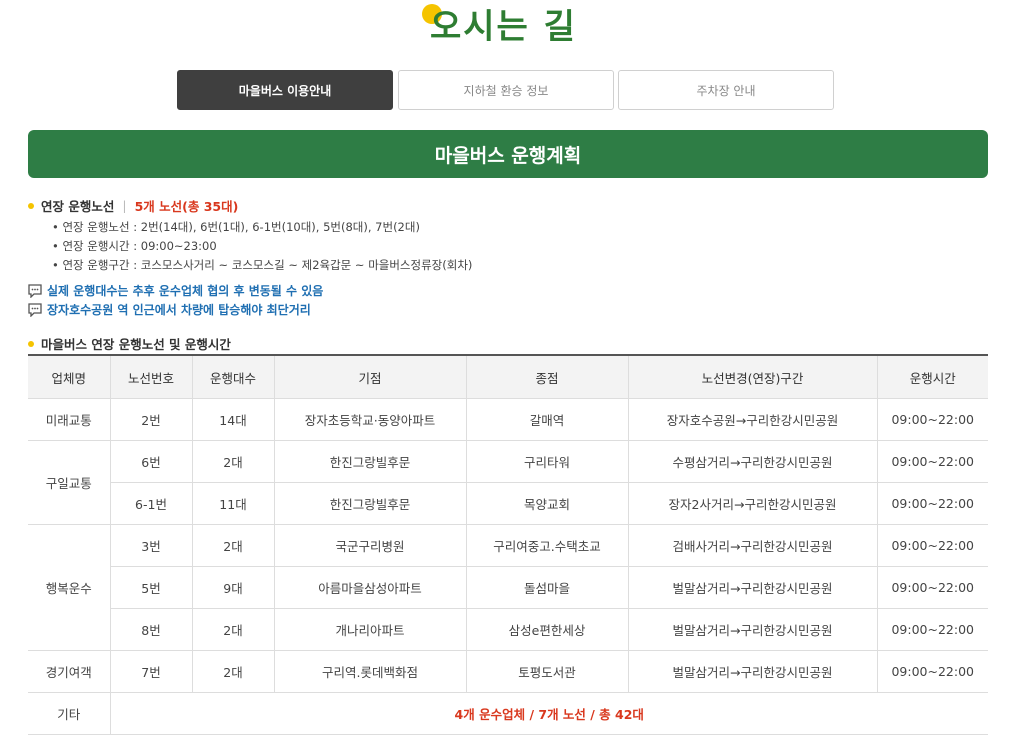 The image size is (1024, 735). Describe the element at coordinates (78, 206) in the screenshot. I see `extension-heading: 연장 운행노선` at that location.